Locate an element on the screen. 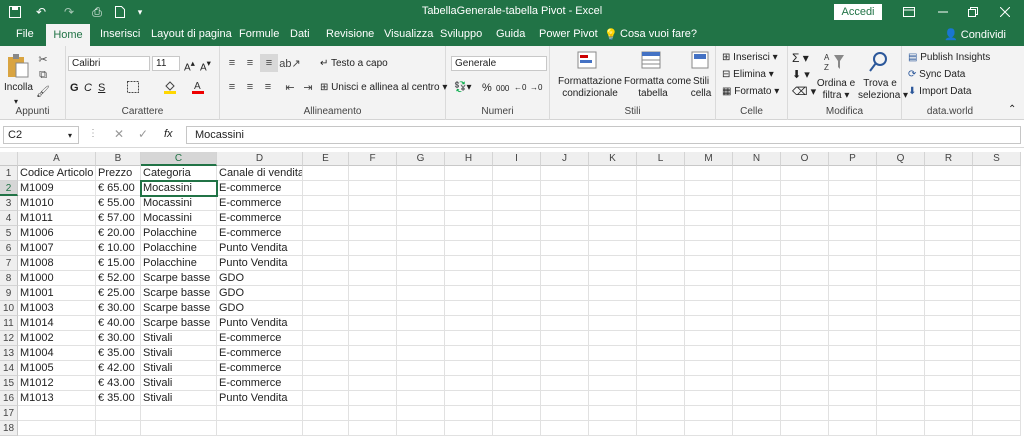 This screenshot has width=1024, height=440. row-header: 4 is located at coordinates (9, 218).